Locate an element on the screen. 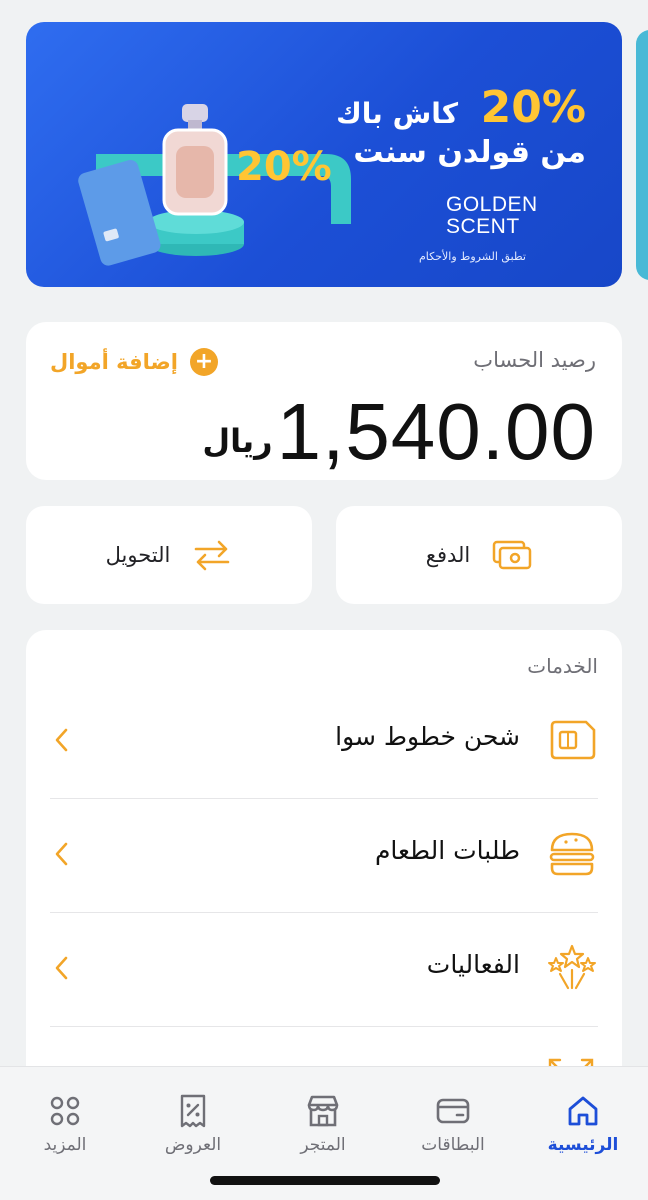 The image size is (648, 1200). fireworks-icon is located at coordinates (572, 967).